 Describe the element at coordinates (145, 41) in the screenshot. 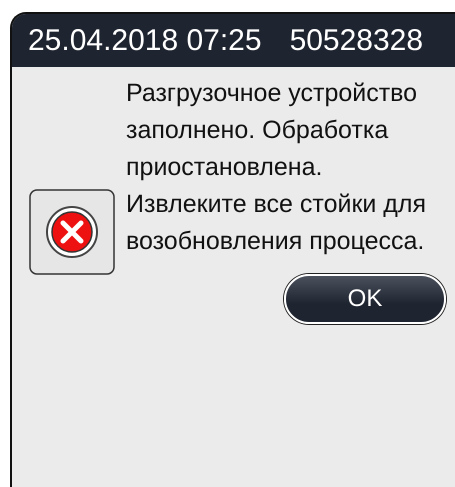

I see `date-time: 25.04.2018 07:25` at that location.